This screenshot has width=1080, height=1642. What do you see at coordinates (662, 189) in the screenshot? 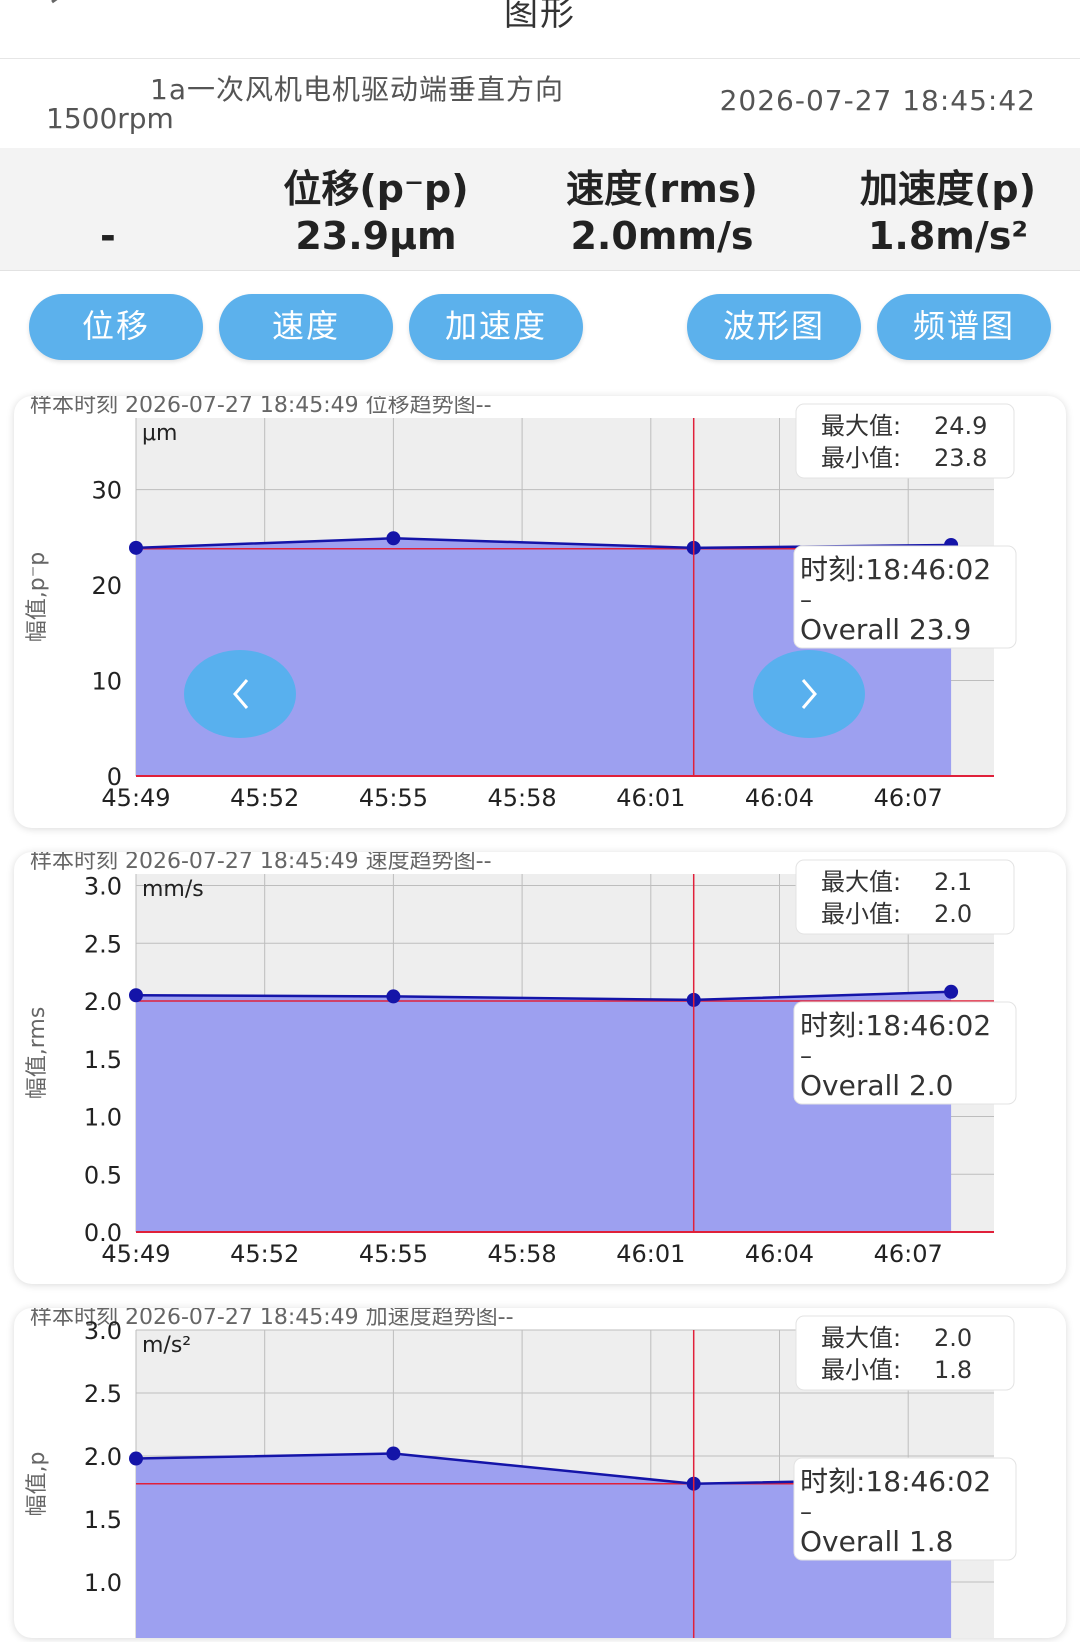
I see `summary-header: 速度(rms)` at bounding box center [662, 189].